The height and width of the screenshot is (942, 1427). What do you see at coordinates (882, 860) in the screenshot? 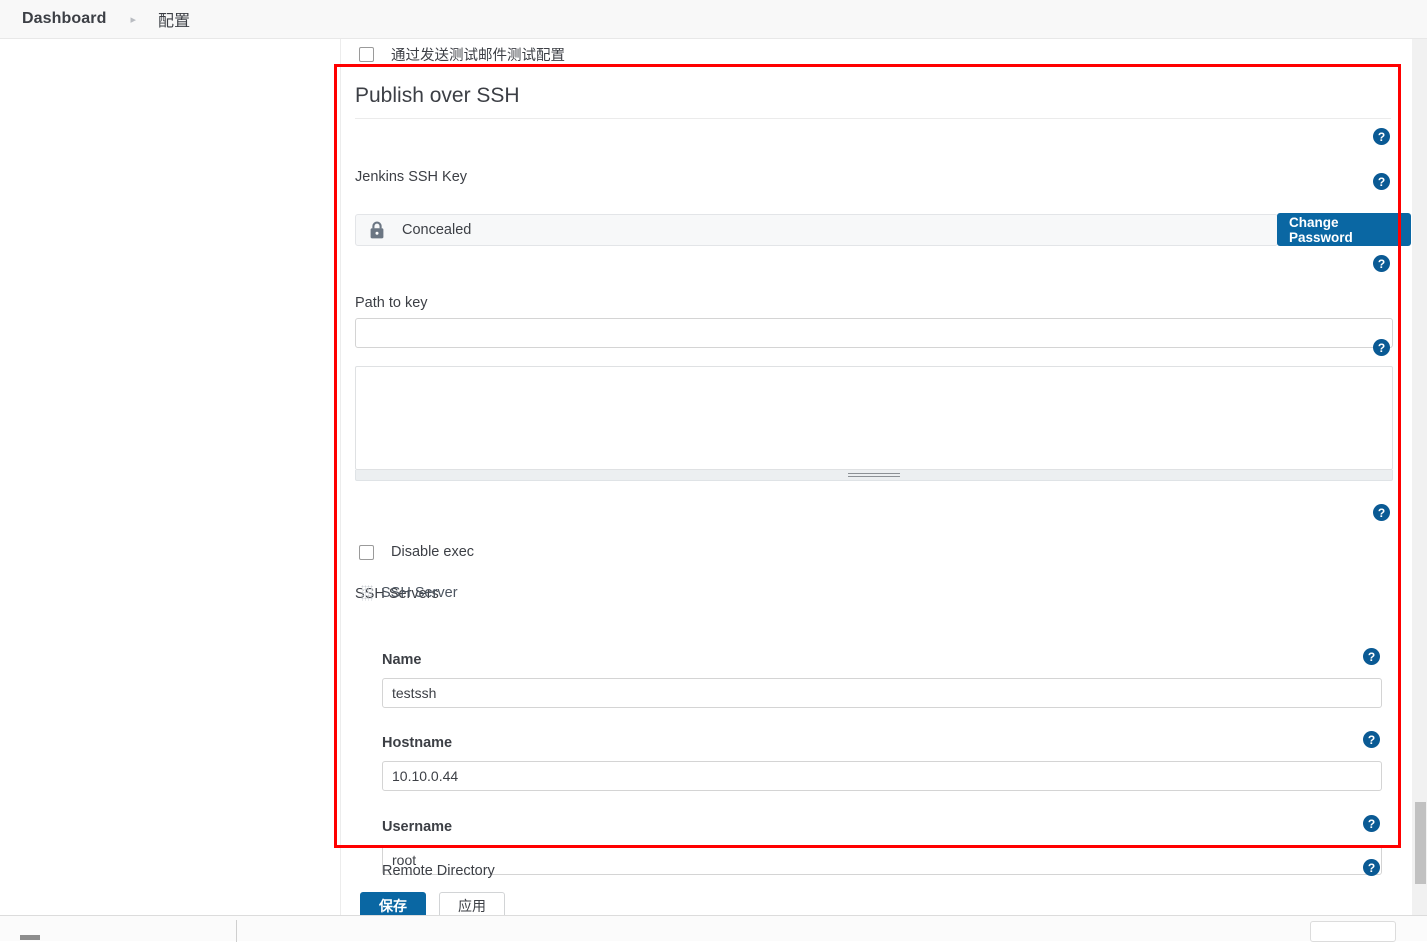
I see `username-input: root` at bounding box center [882, 860].